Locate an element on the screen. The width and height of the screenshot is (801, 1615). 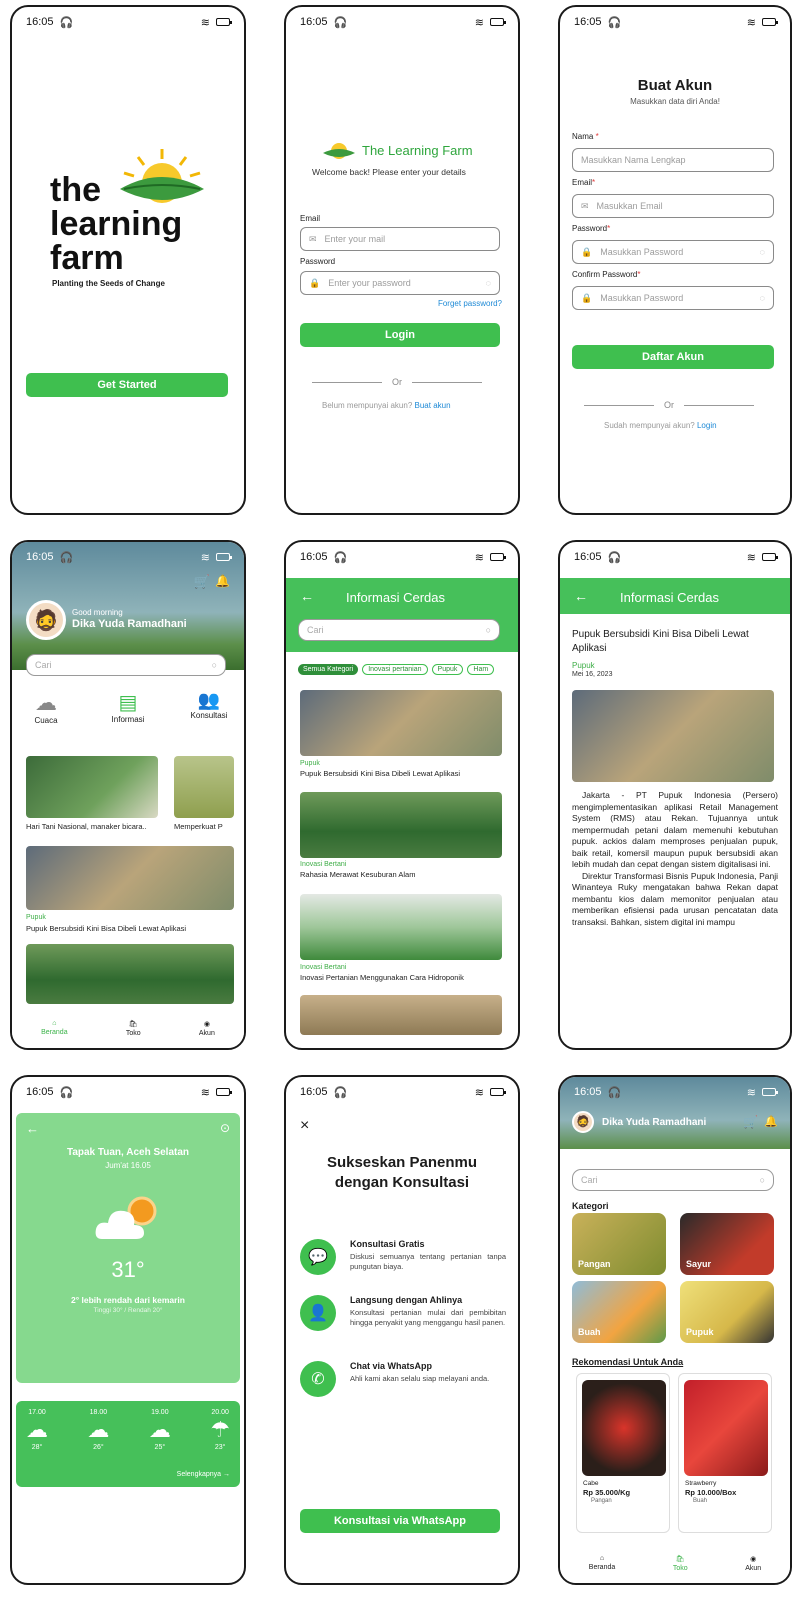
news-title-2: Memperkuat P is located at coordinates (198, 826).